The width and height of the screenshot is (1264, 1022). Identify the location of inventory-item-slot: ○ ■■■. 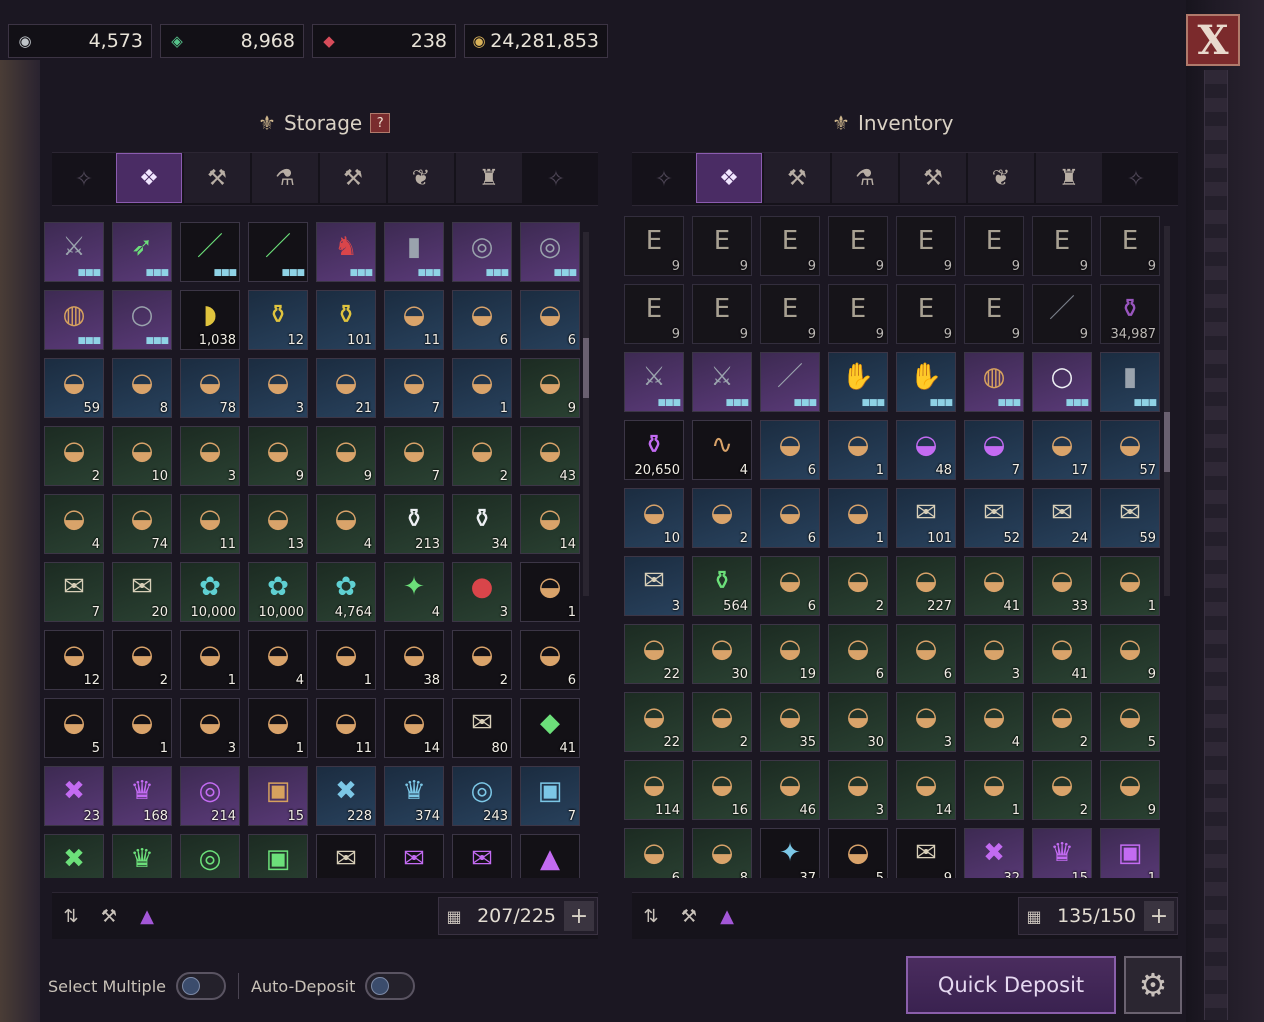
(1062, 382).